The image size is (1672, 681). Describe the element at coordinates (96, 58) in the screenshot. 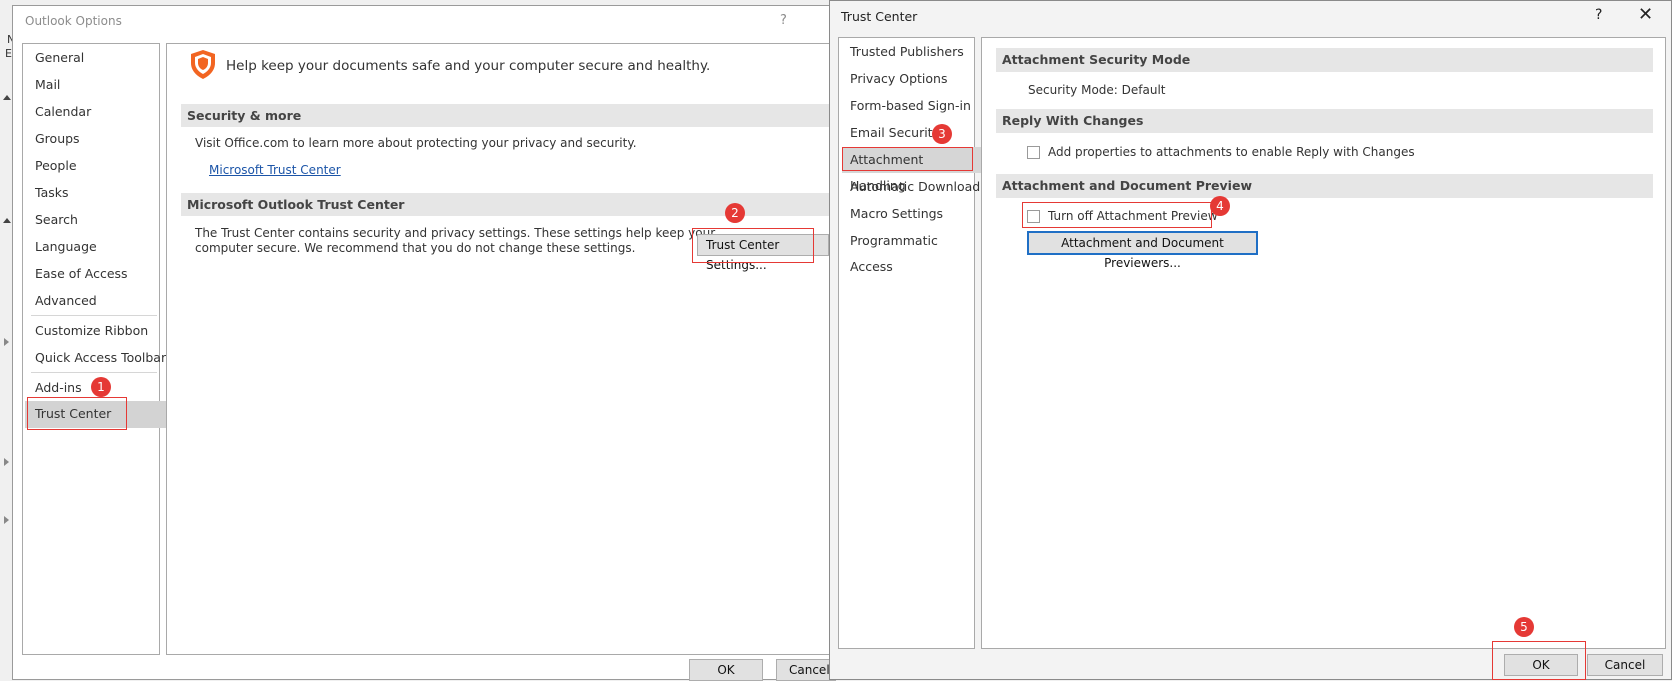

I see `nav-general: General` at that location.